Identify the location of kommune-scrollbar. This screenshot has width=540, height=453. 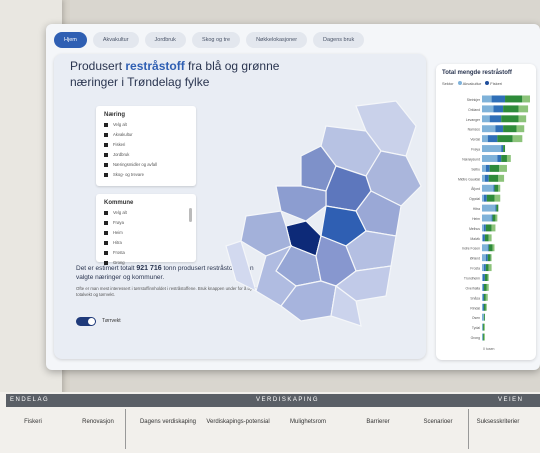
(190, 215).